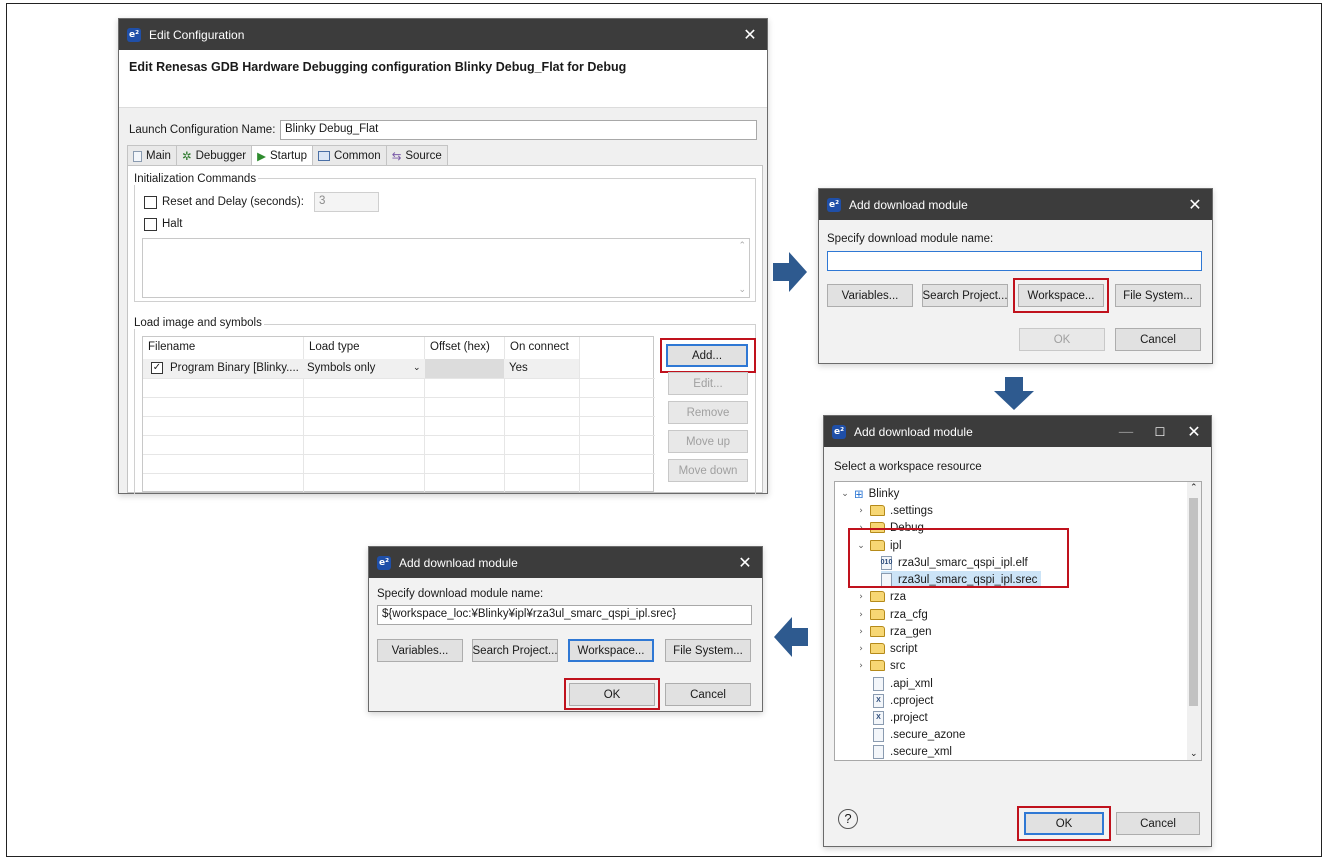 Image resolution: width=1328 pixels, height=862 pixels. Describe the element at coordinates (518, 130) in the screenshot. I see `launch-name-input: Blinky Debug_Flat` at that location.